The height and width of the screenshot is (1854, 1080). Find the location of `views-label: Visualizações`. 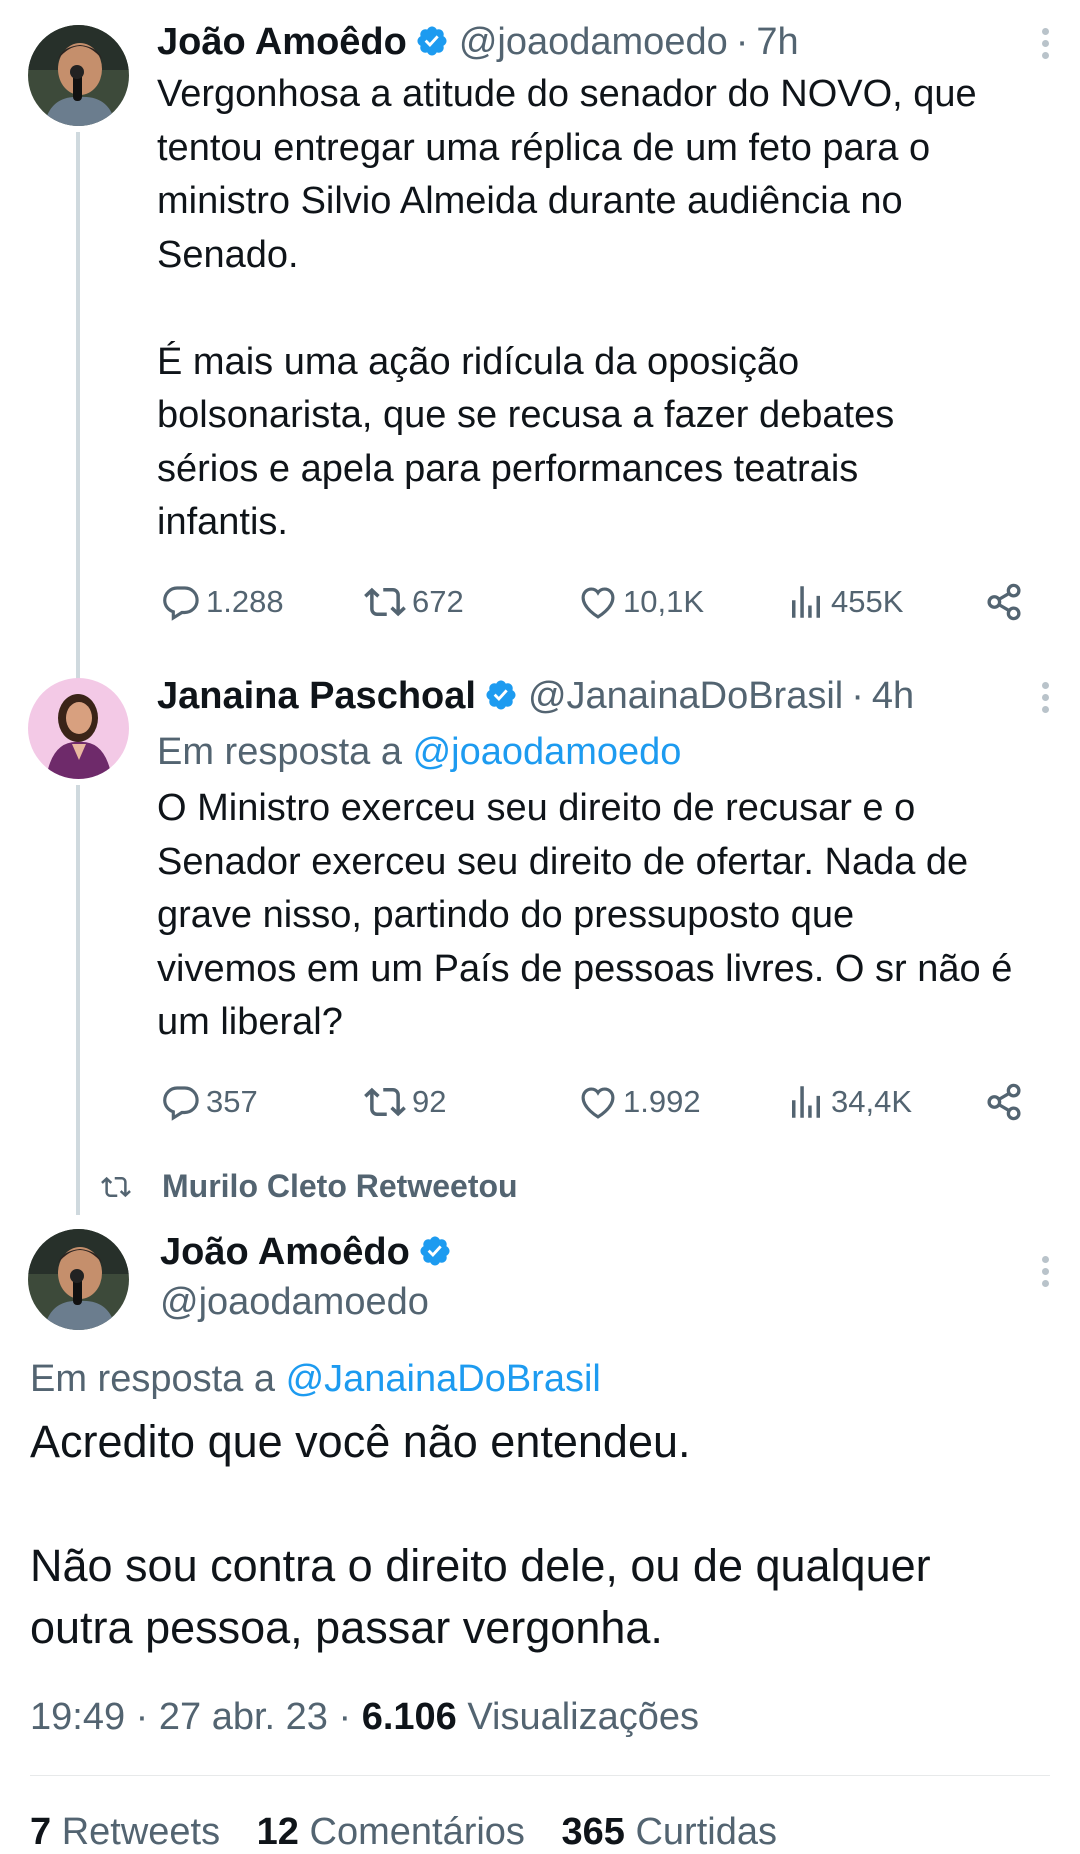

views-label: Visualizações is located at coordinates (583, 1717).